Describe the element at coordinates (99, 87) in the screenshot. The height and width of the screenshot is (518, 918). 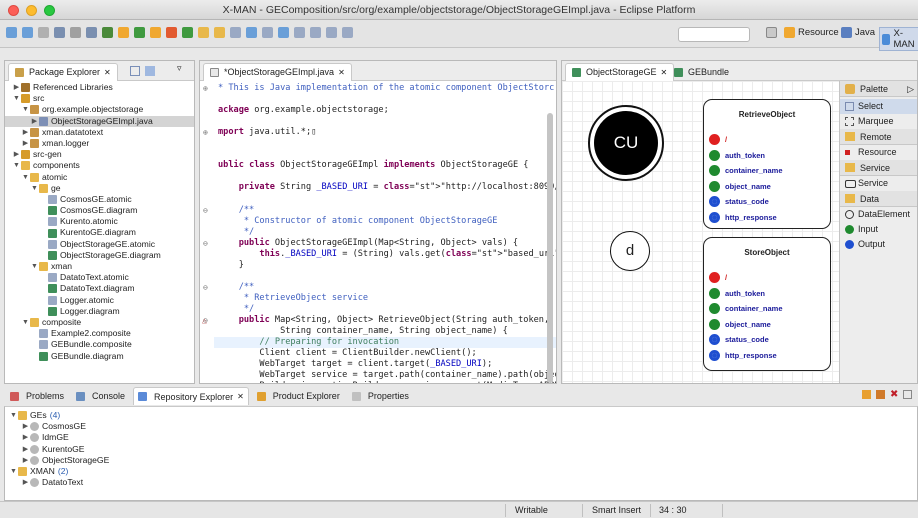
I see `tree-item: ▶ Referenced Libraries` at that location.